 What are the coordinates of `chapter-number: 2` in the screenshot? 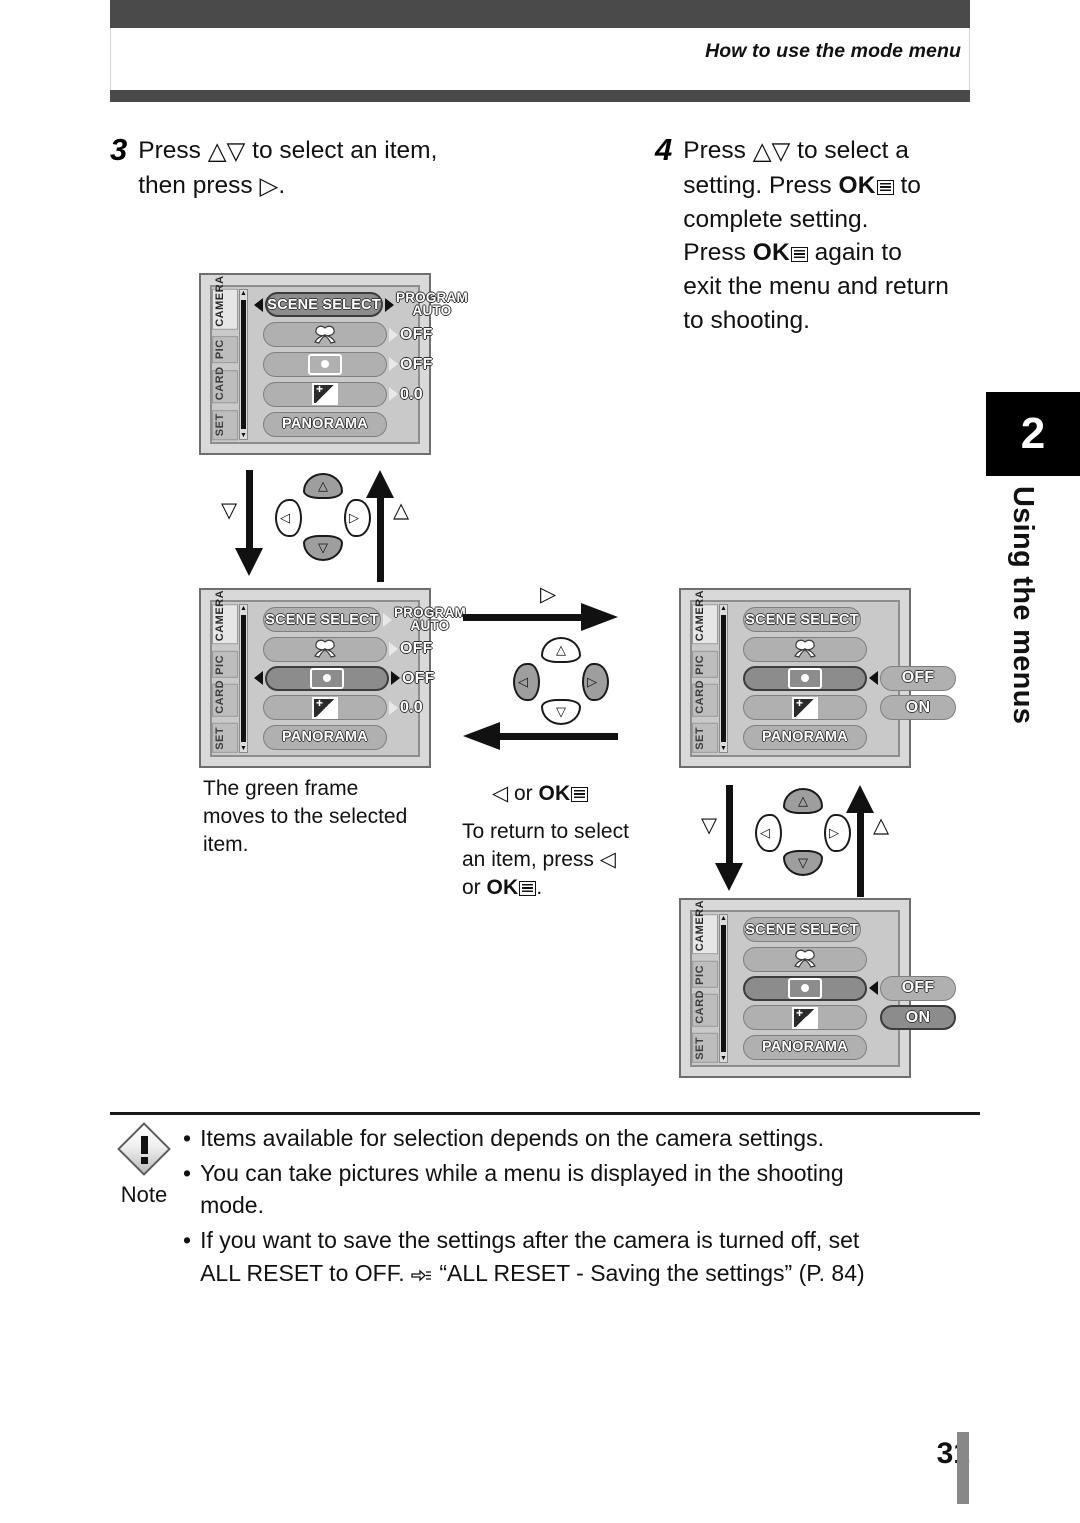 It's located at (1033, 433).